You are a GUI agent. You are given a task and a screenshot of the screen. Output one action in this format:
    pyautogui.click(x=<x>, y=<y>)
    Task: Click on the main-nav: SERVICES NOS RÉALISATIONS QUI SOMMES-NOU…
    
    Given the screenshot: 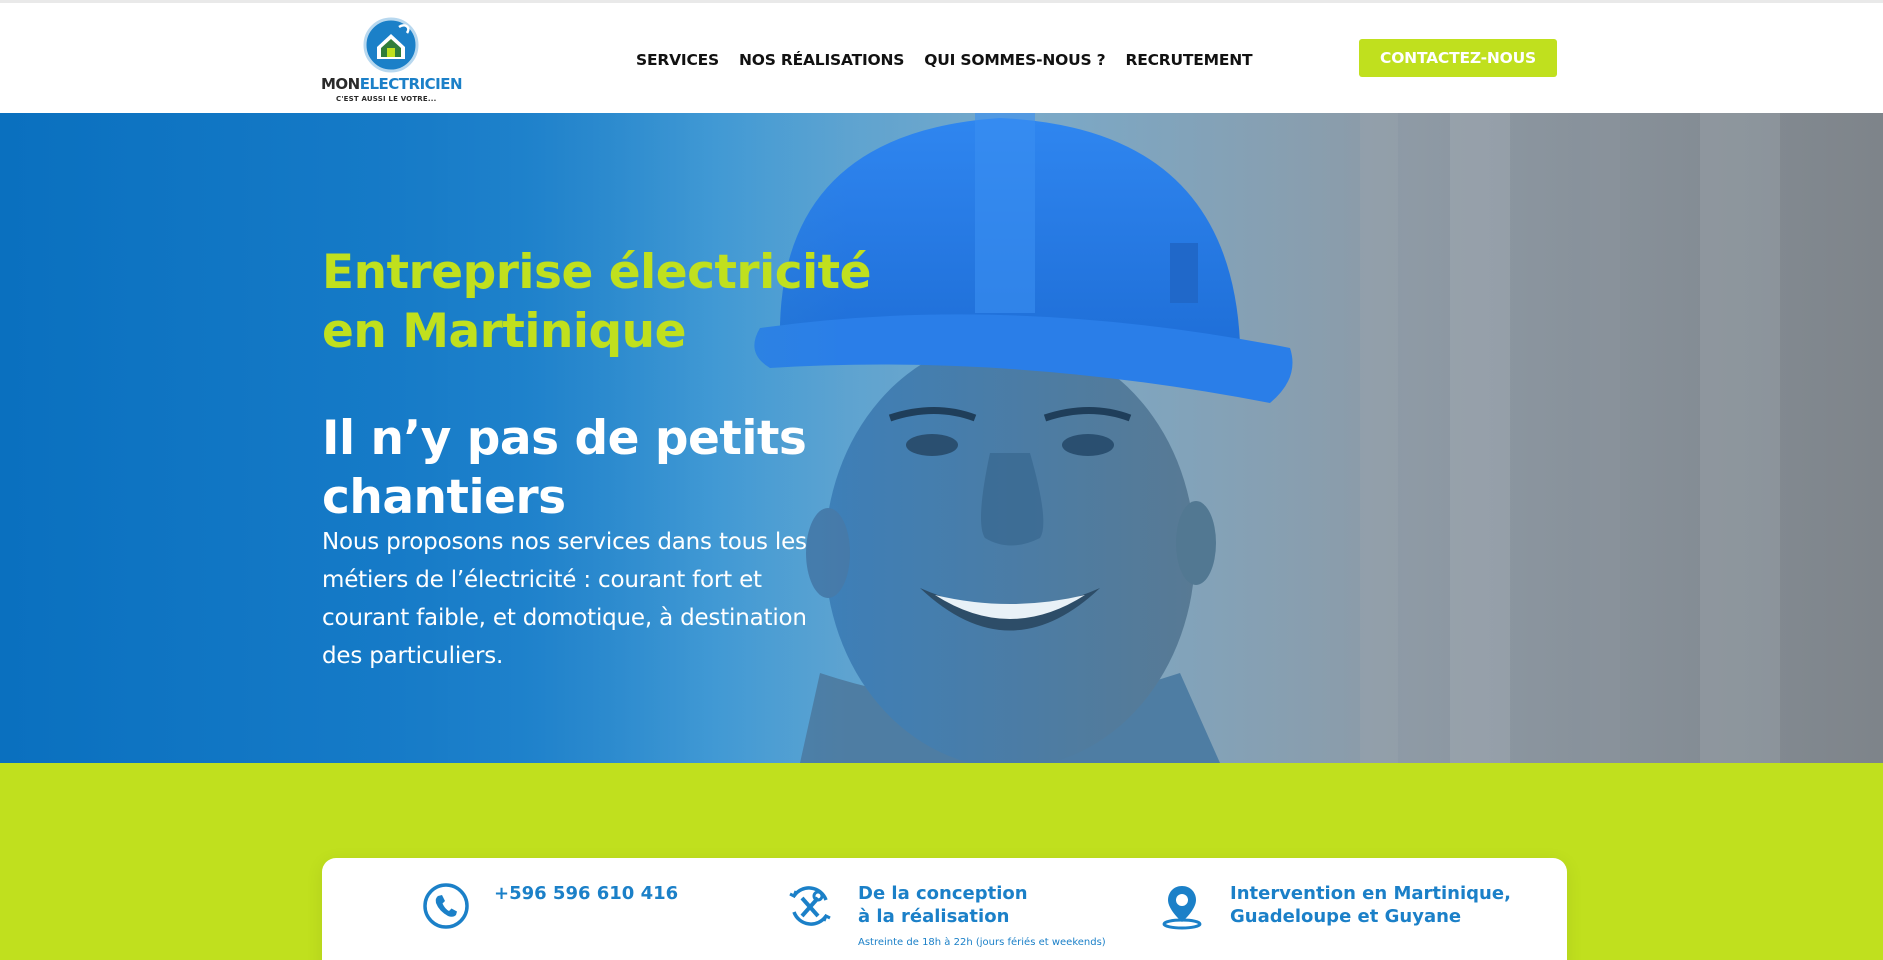 What is the action you would take?
    pyautogui.click(x=944, y=60)
    